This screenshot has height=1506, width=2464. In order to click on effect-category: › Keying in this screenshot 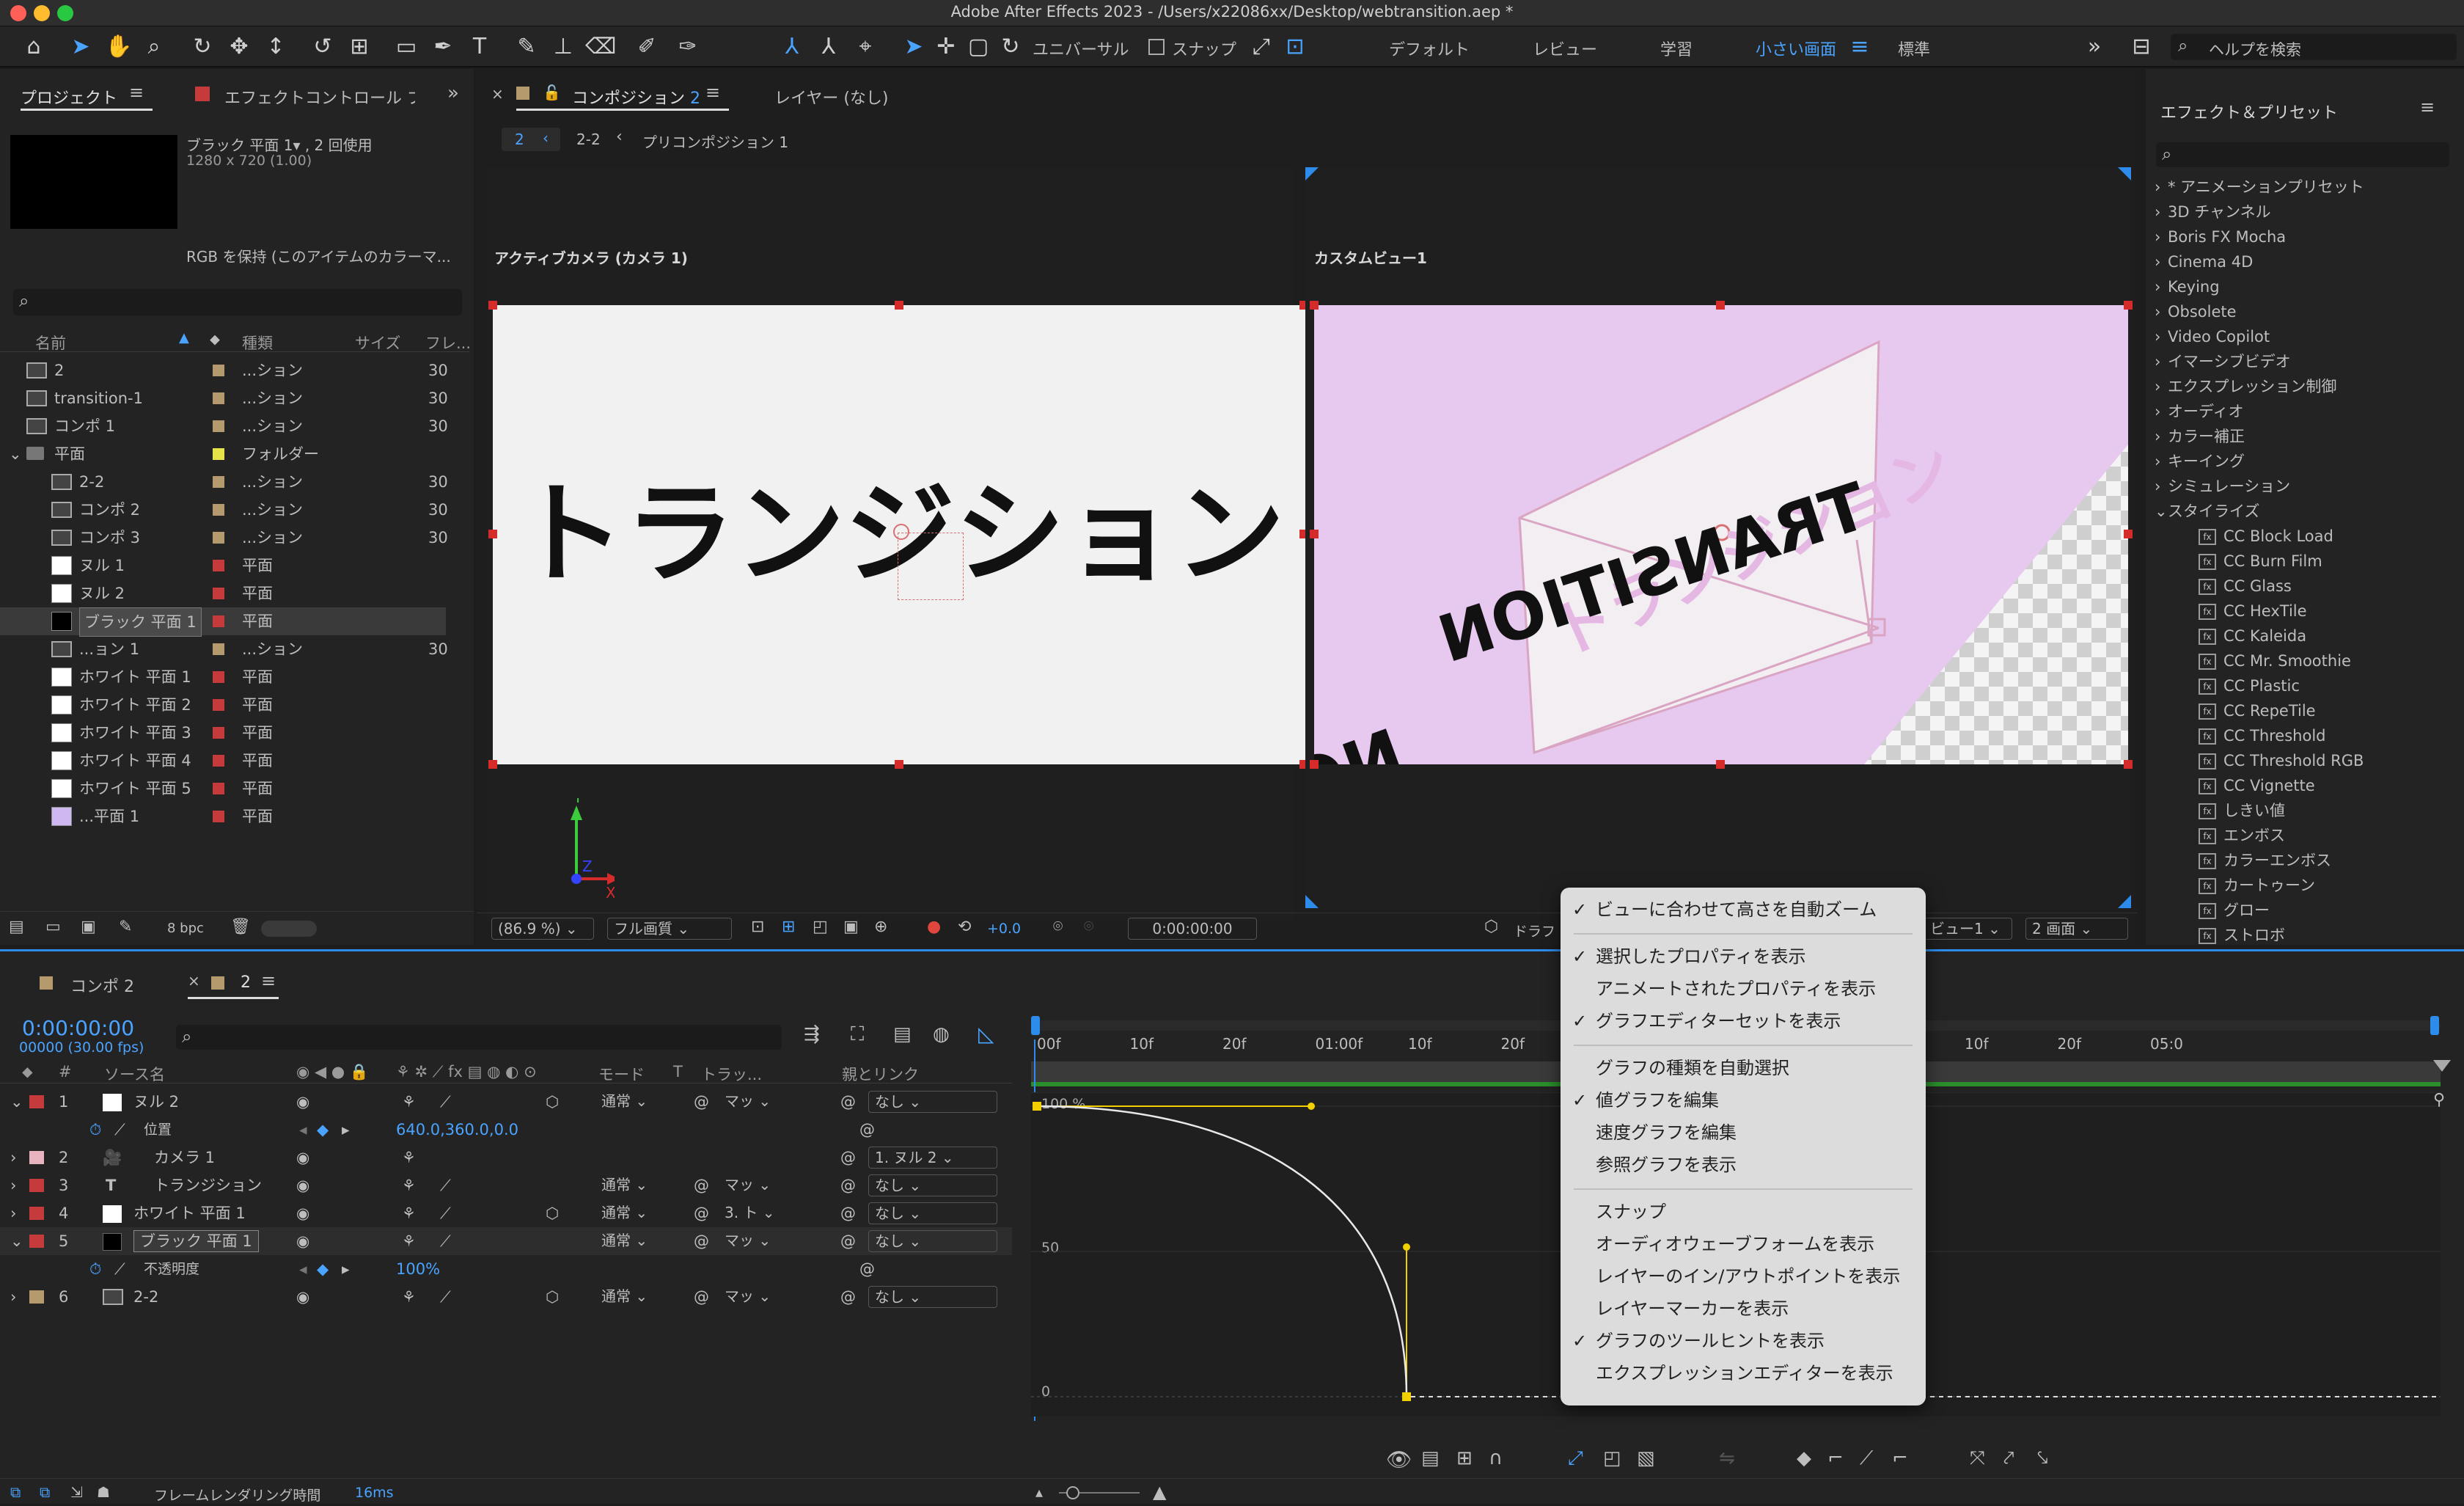, I will do `click(2187, 286)`.